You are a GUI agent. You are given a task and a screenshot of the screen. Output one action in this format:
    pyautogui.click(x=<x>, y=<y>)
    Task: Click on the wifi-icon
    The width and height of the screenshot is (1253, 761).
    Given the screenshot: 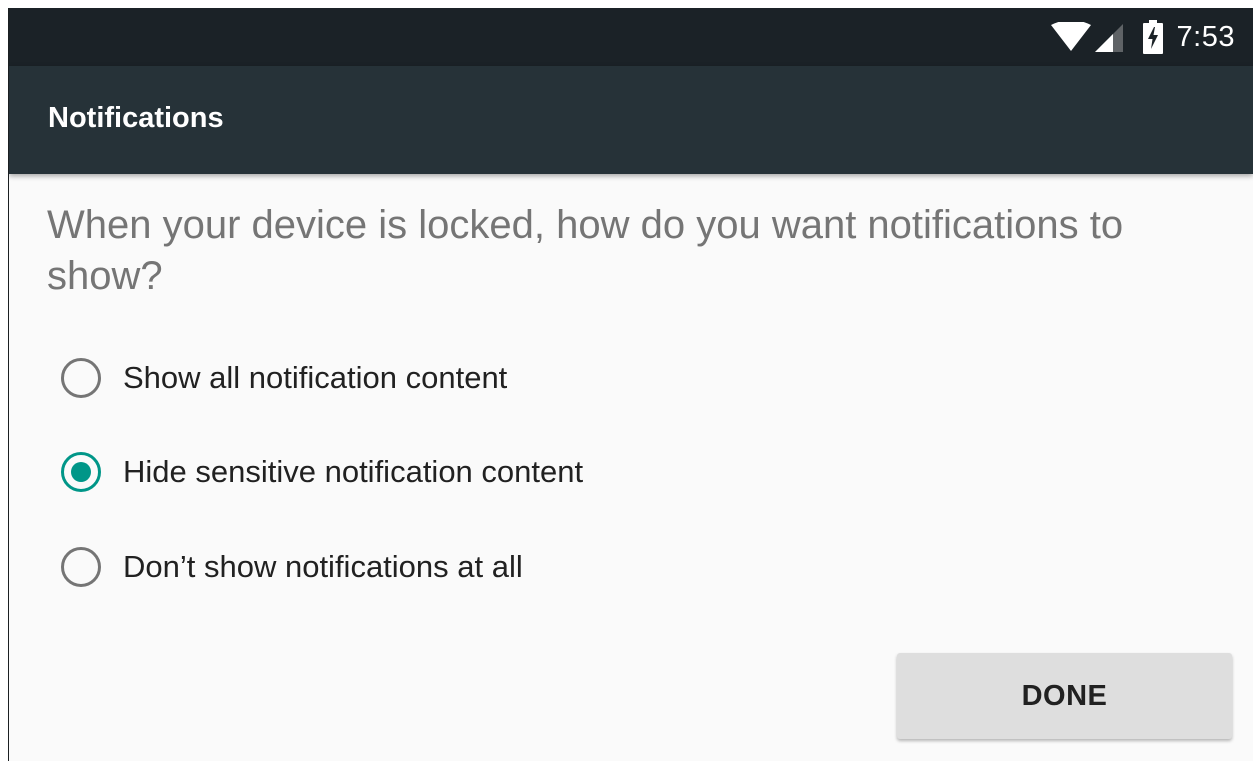 What is the action you would take?
    pyautogui.click(x=1070, y=37)
    